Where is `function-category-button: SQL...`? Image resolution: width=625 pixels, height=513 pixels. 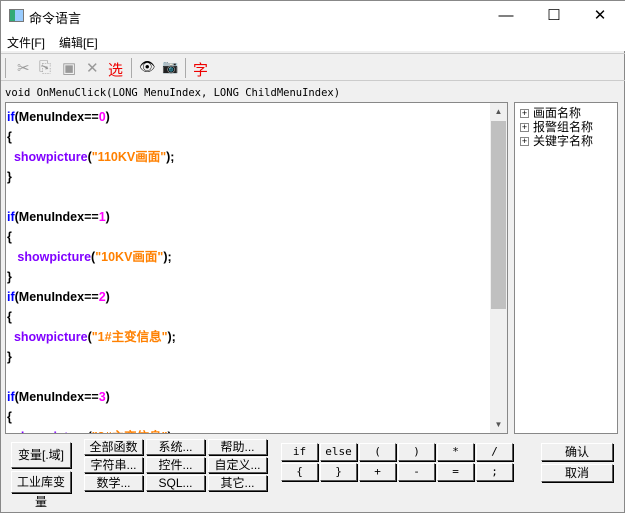
function-category-button: SQL... is located at coordinates (175, 483).